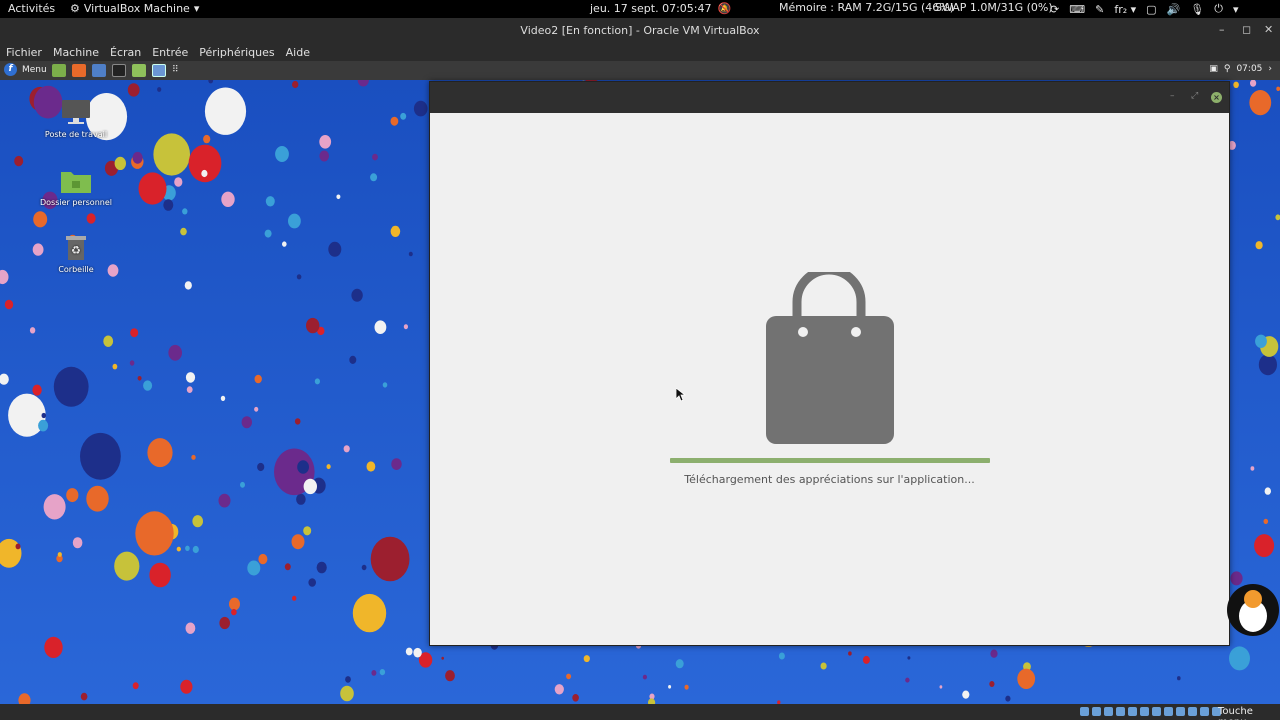  Describe the element at coordinates (1099, 9) in the screenshot. I see `pen-icon: ✎` at that location.